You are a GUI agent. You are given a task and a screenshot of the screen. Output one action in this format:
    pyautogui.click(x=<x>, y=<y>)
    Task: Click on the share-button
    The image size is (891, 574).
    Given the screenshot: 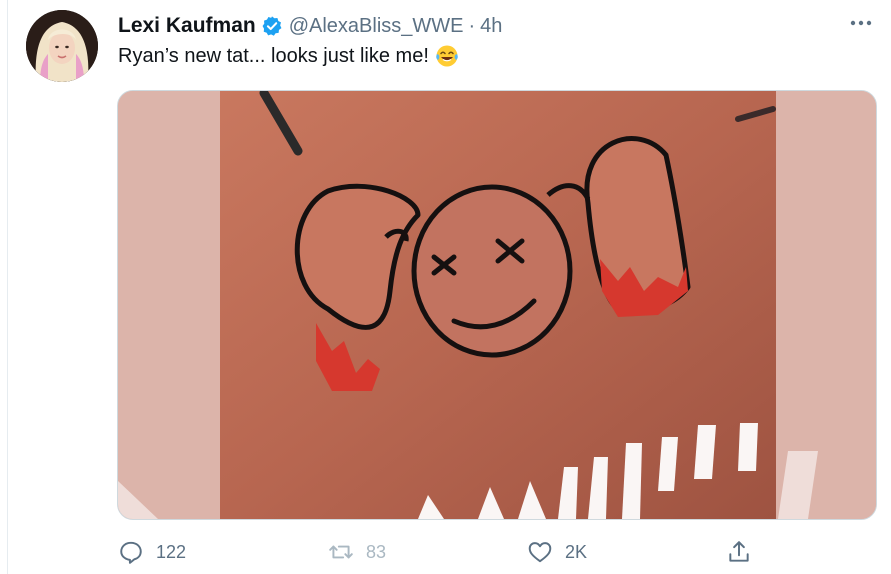 What is the action you would take?
    pyautogui.click(x=739, y=552)
    